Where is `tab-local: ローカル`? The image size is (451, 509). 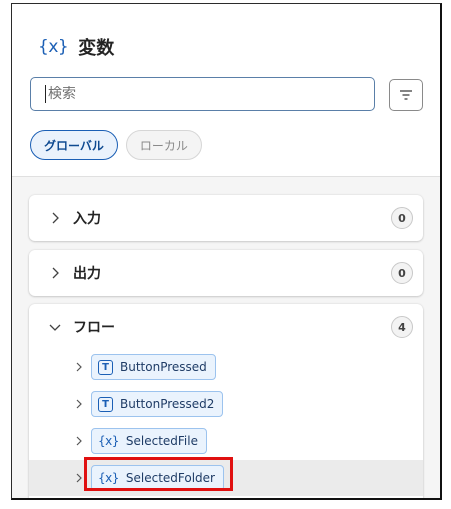 tab-local: ローカル is located at coordinates (163, 145).